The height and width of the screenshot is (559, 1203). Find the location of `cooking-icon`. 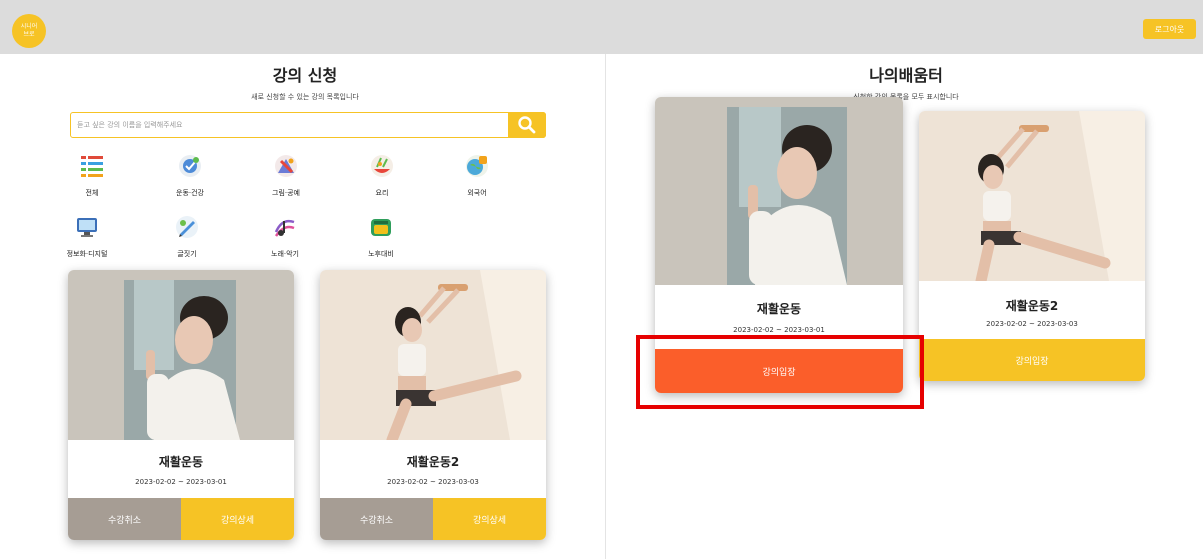

cooking-icon is located at coordinates (382, 166).